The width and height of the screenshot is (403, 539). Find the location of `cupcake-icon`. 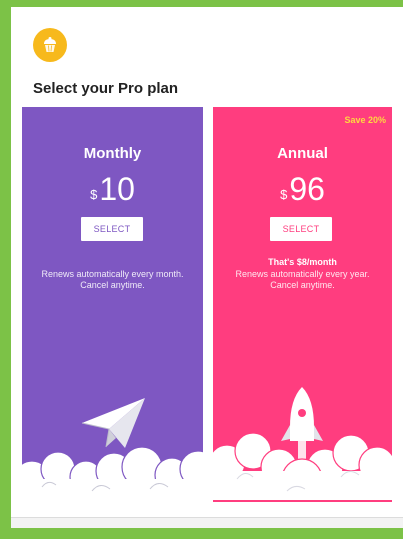

cupcake-icon is located at coordinates (50, 44).